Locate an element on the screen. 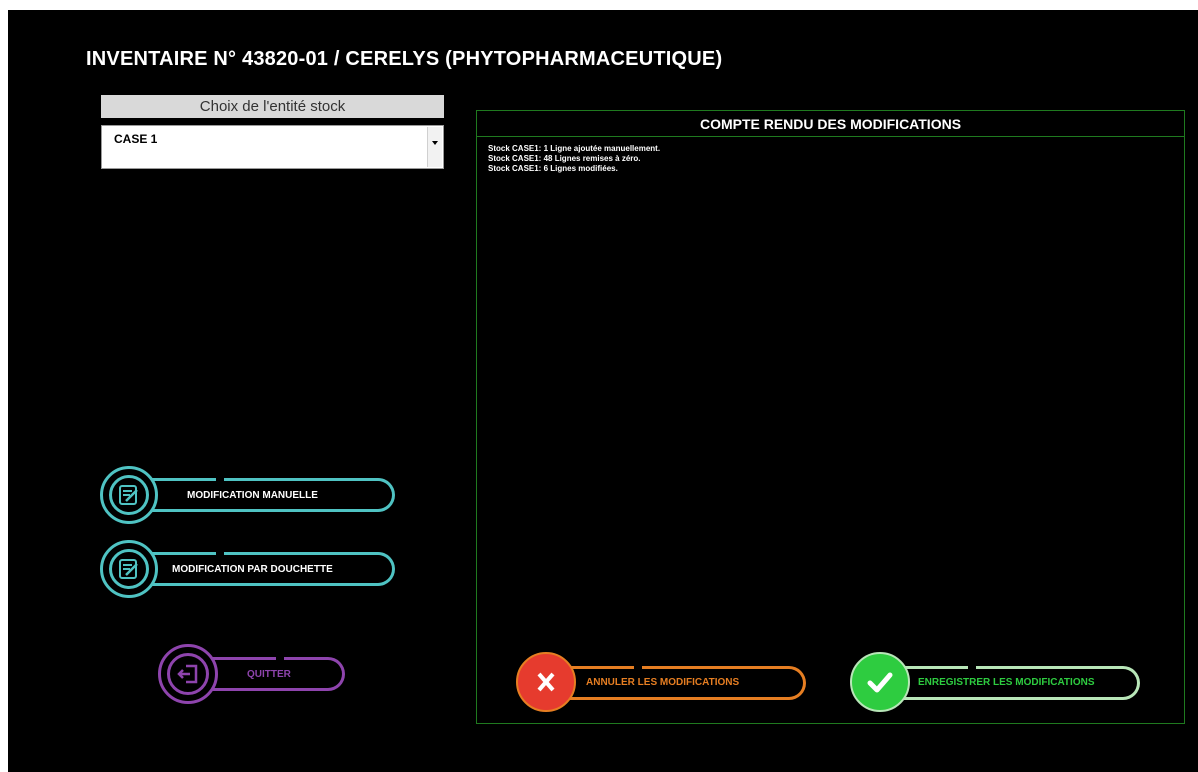 The image size is (1198, 772). scanner-modification-label: MODIFICATION PAR DOUCHETTE is located at coordinates (252, 569).